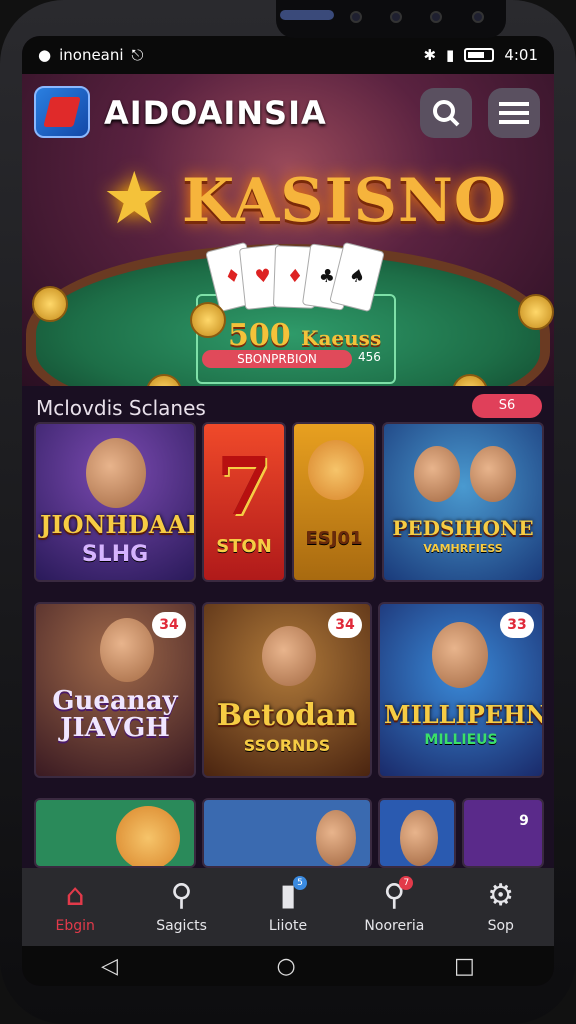 The image size is (576, 1024). Describe the element at coordinates (394, 905) in the screenshot. I see `nav-chat: ⚲ 7 Nooreria` at that location.